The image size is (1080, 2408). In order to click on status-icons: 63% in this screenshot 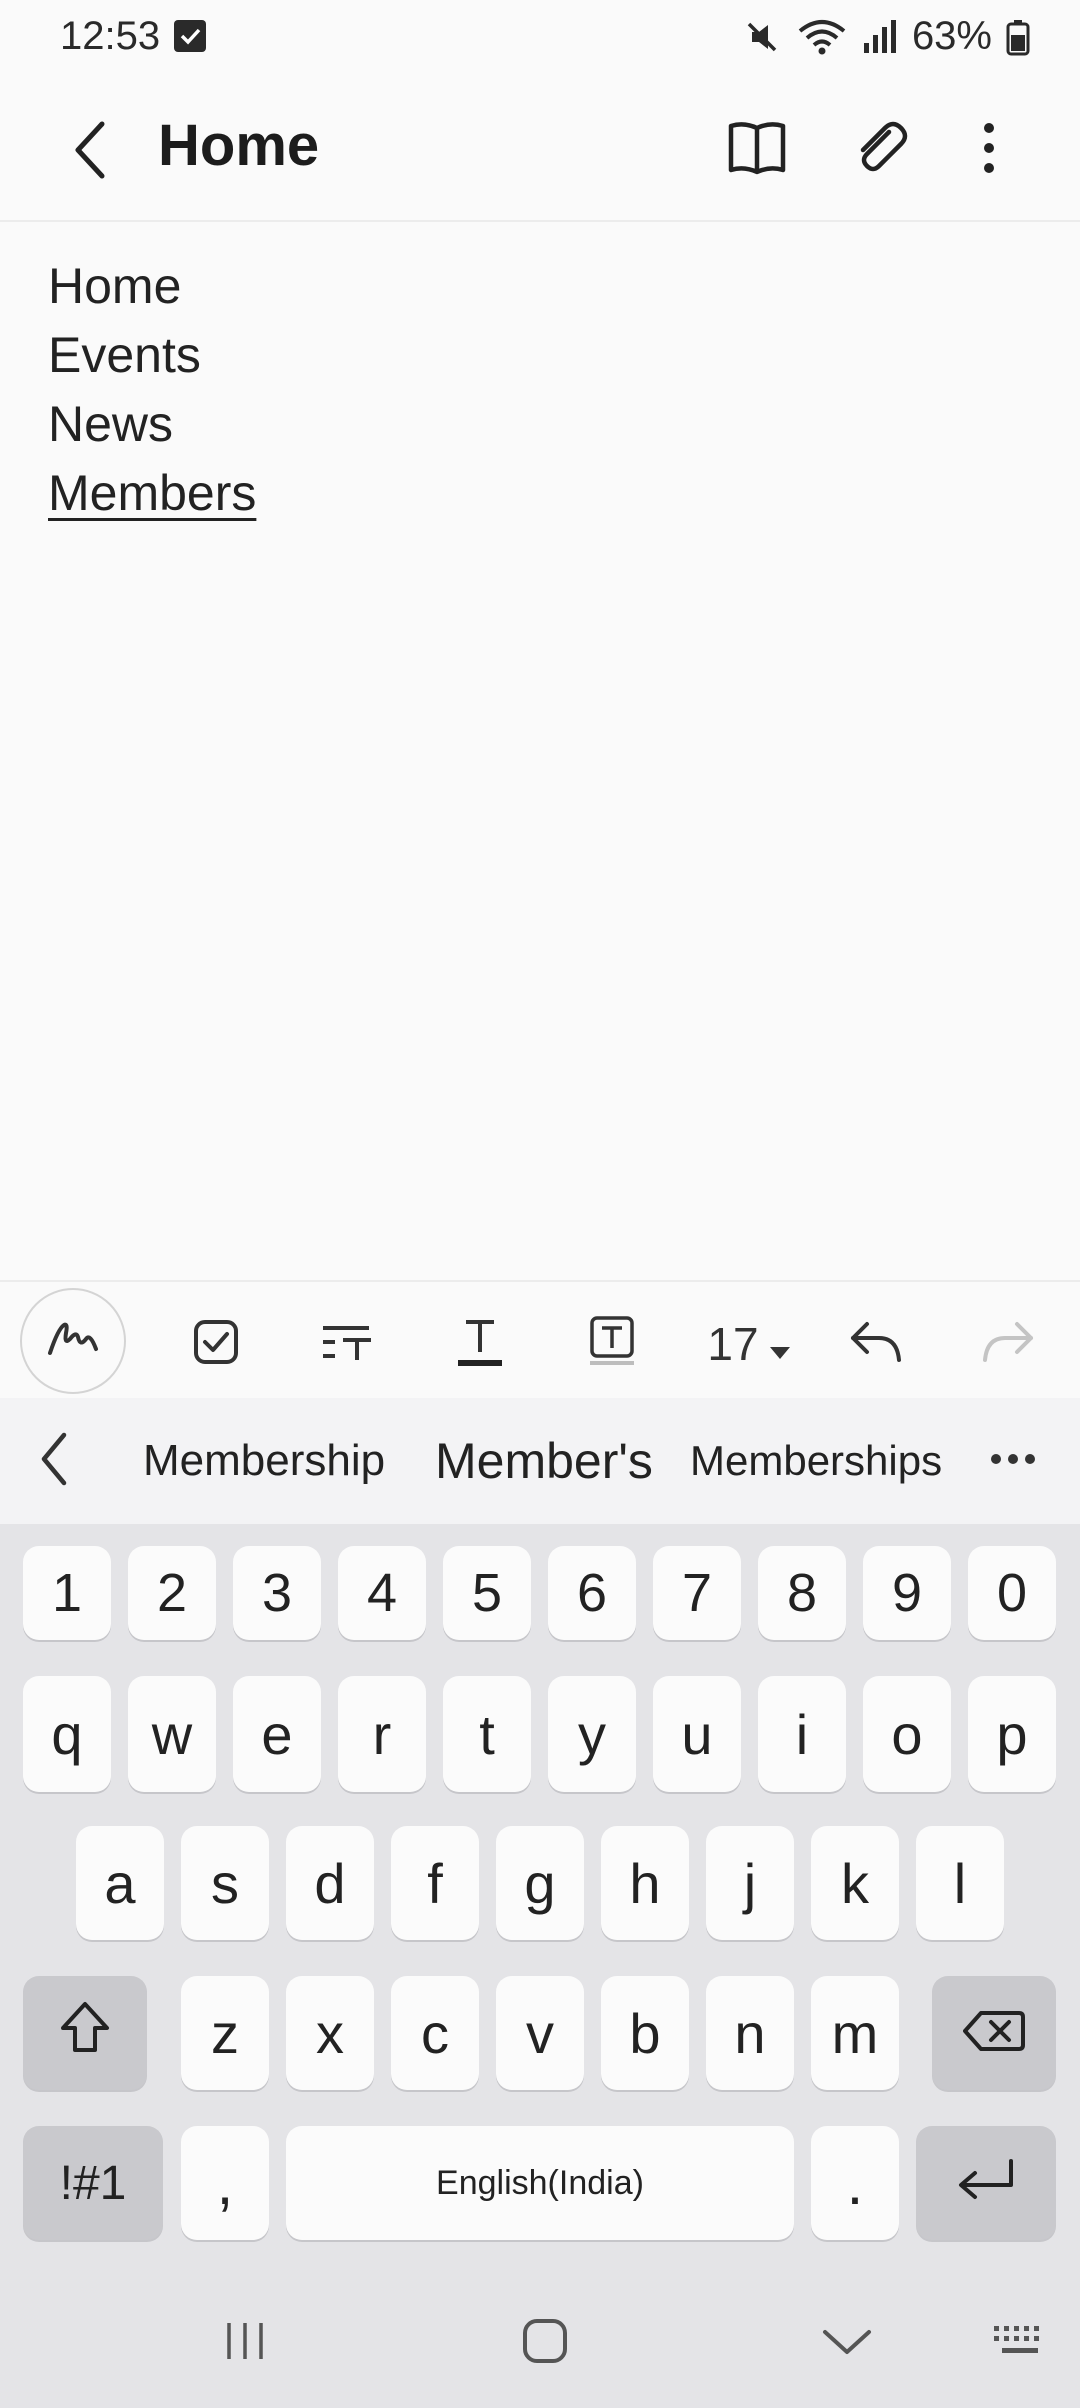, I will do `click(886, 36)`.